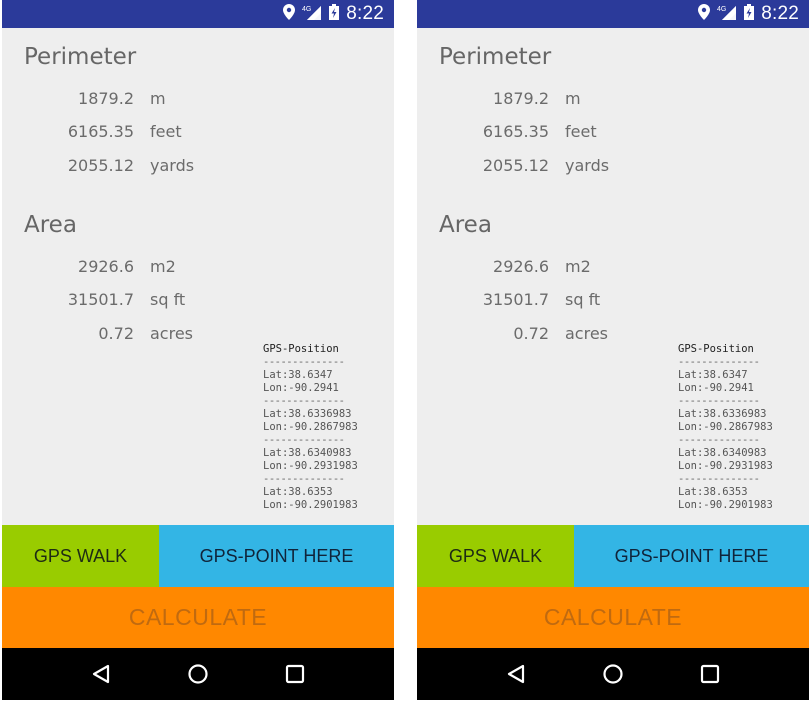 The width and height of the screenshot is (811, 702). Describe the element at coordinates (100, 165) in the screenshot. I see `perimeter-value: 2055.12` at that location.